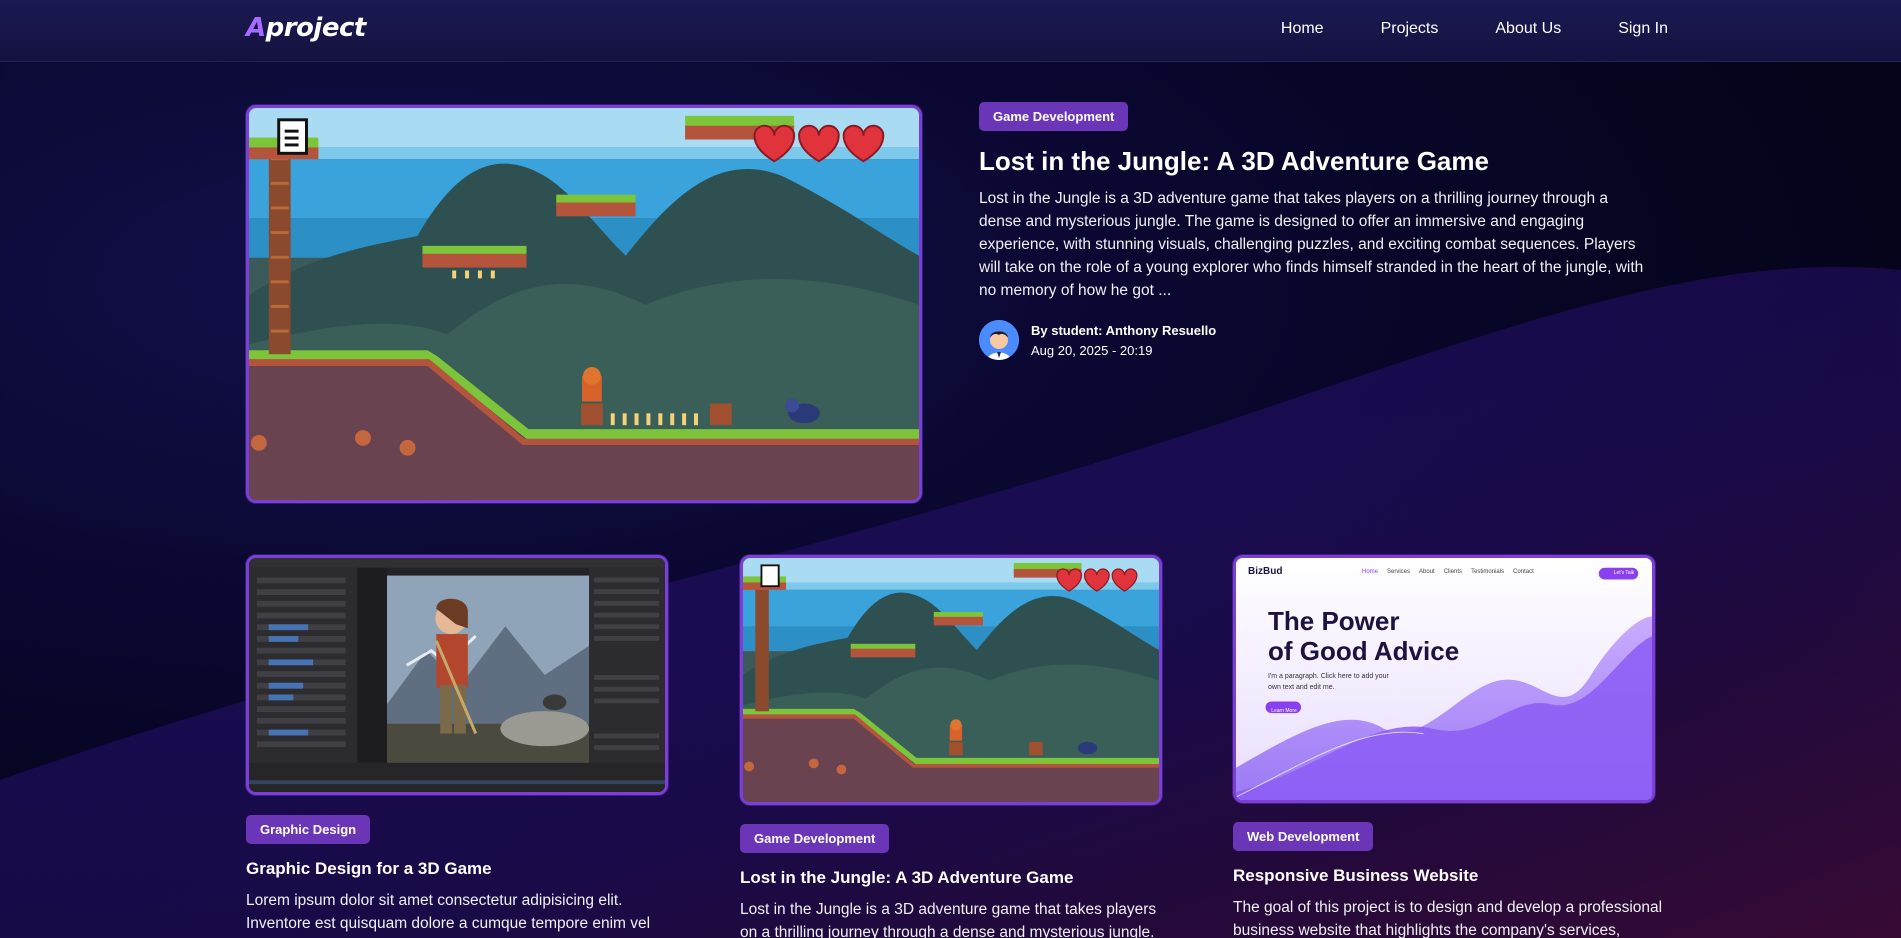 Image resolution: width=1901 pixels, height=938 pixels. What do you see at coordinates (1488, 572) in the screenshot?
I see `mockup-nav-testimonials: Testimonials` at bounding box center [1488, 572].